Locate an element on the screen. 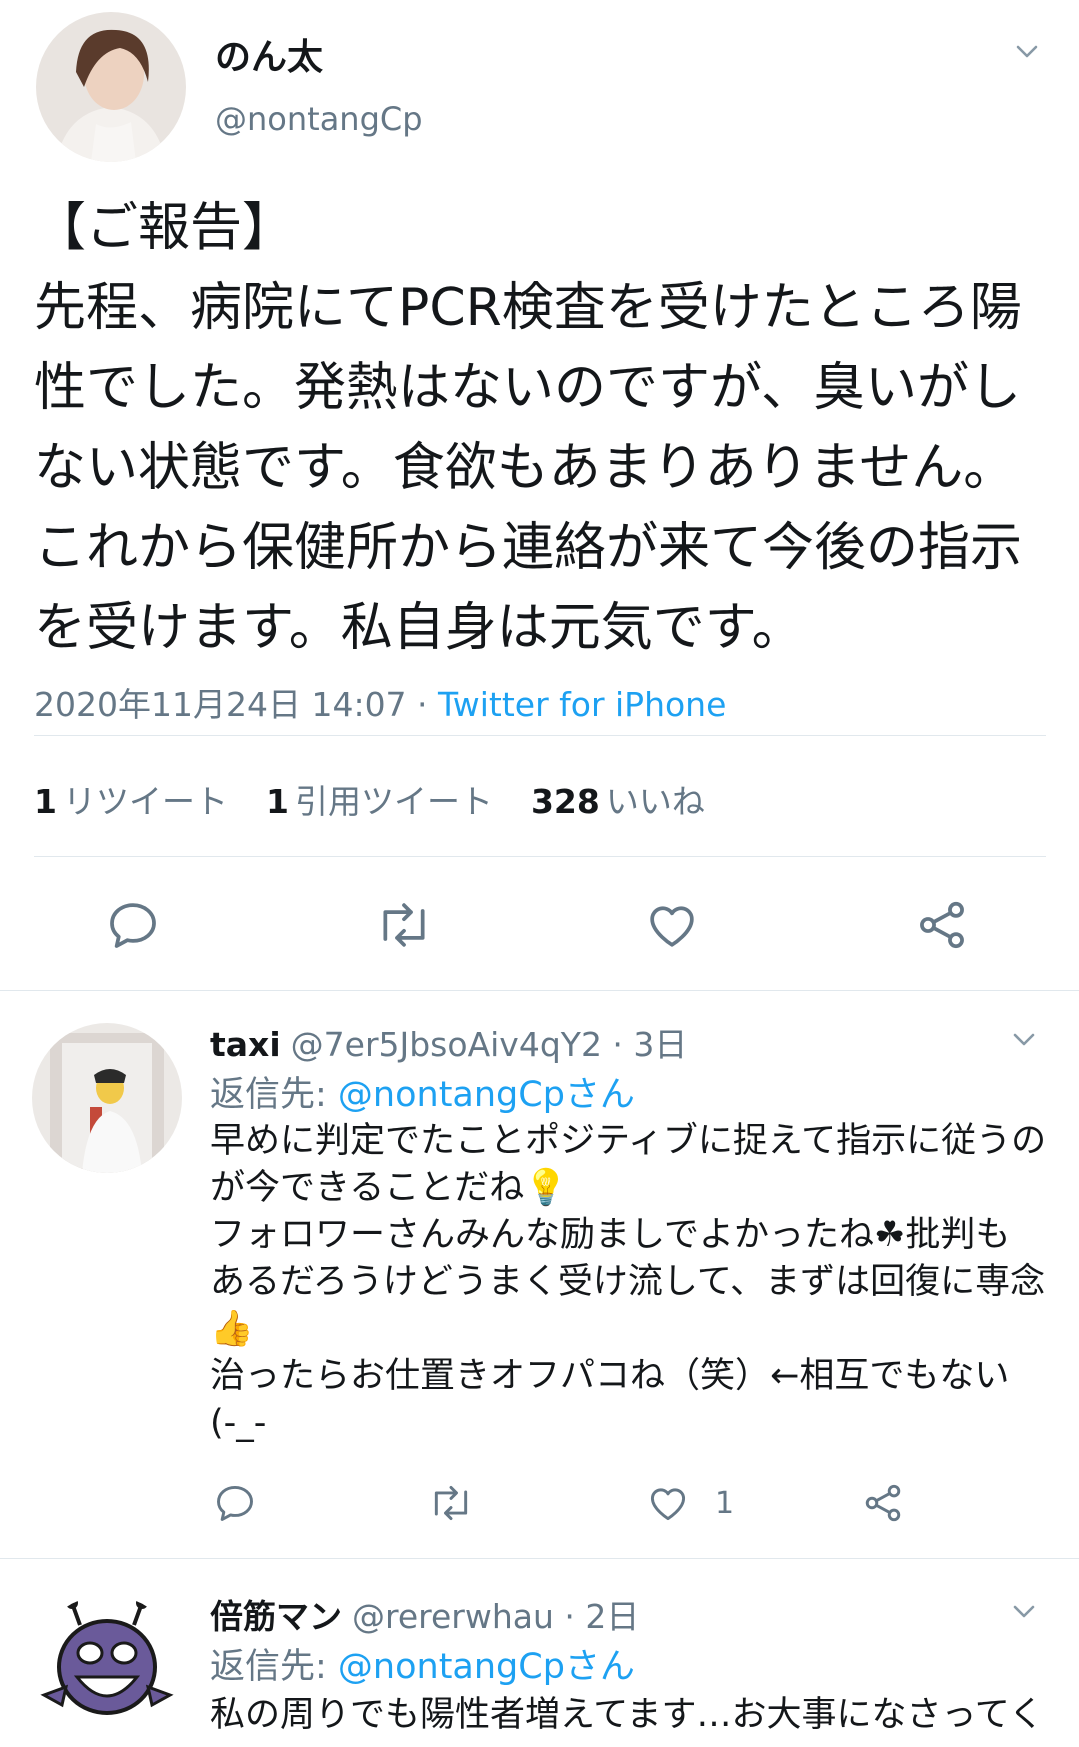  author-avatar is located at coordinates (111, 87).